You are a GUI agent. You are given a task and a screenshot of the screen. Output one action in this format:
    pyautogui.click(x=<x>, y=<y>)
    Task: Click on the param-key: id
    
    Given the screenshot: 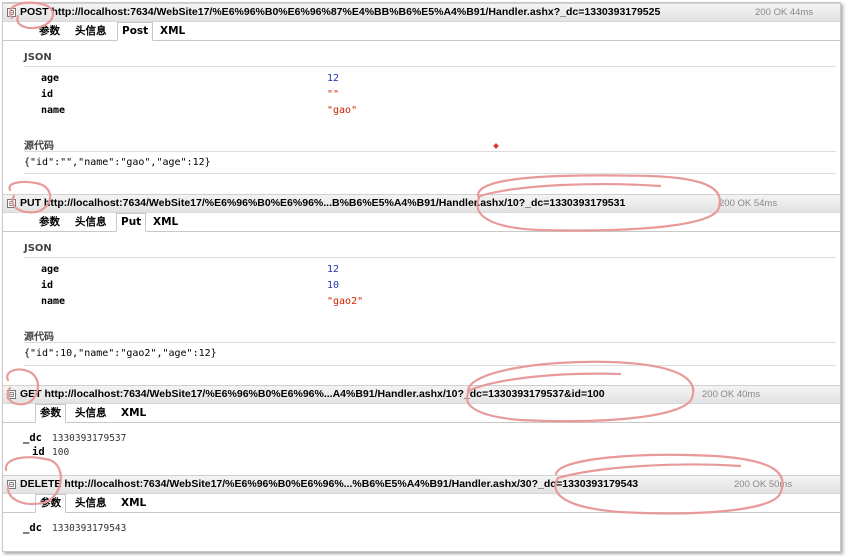 What is the action you would take?
    pyautogui.click(x=38, y=452)
    